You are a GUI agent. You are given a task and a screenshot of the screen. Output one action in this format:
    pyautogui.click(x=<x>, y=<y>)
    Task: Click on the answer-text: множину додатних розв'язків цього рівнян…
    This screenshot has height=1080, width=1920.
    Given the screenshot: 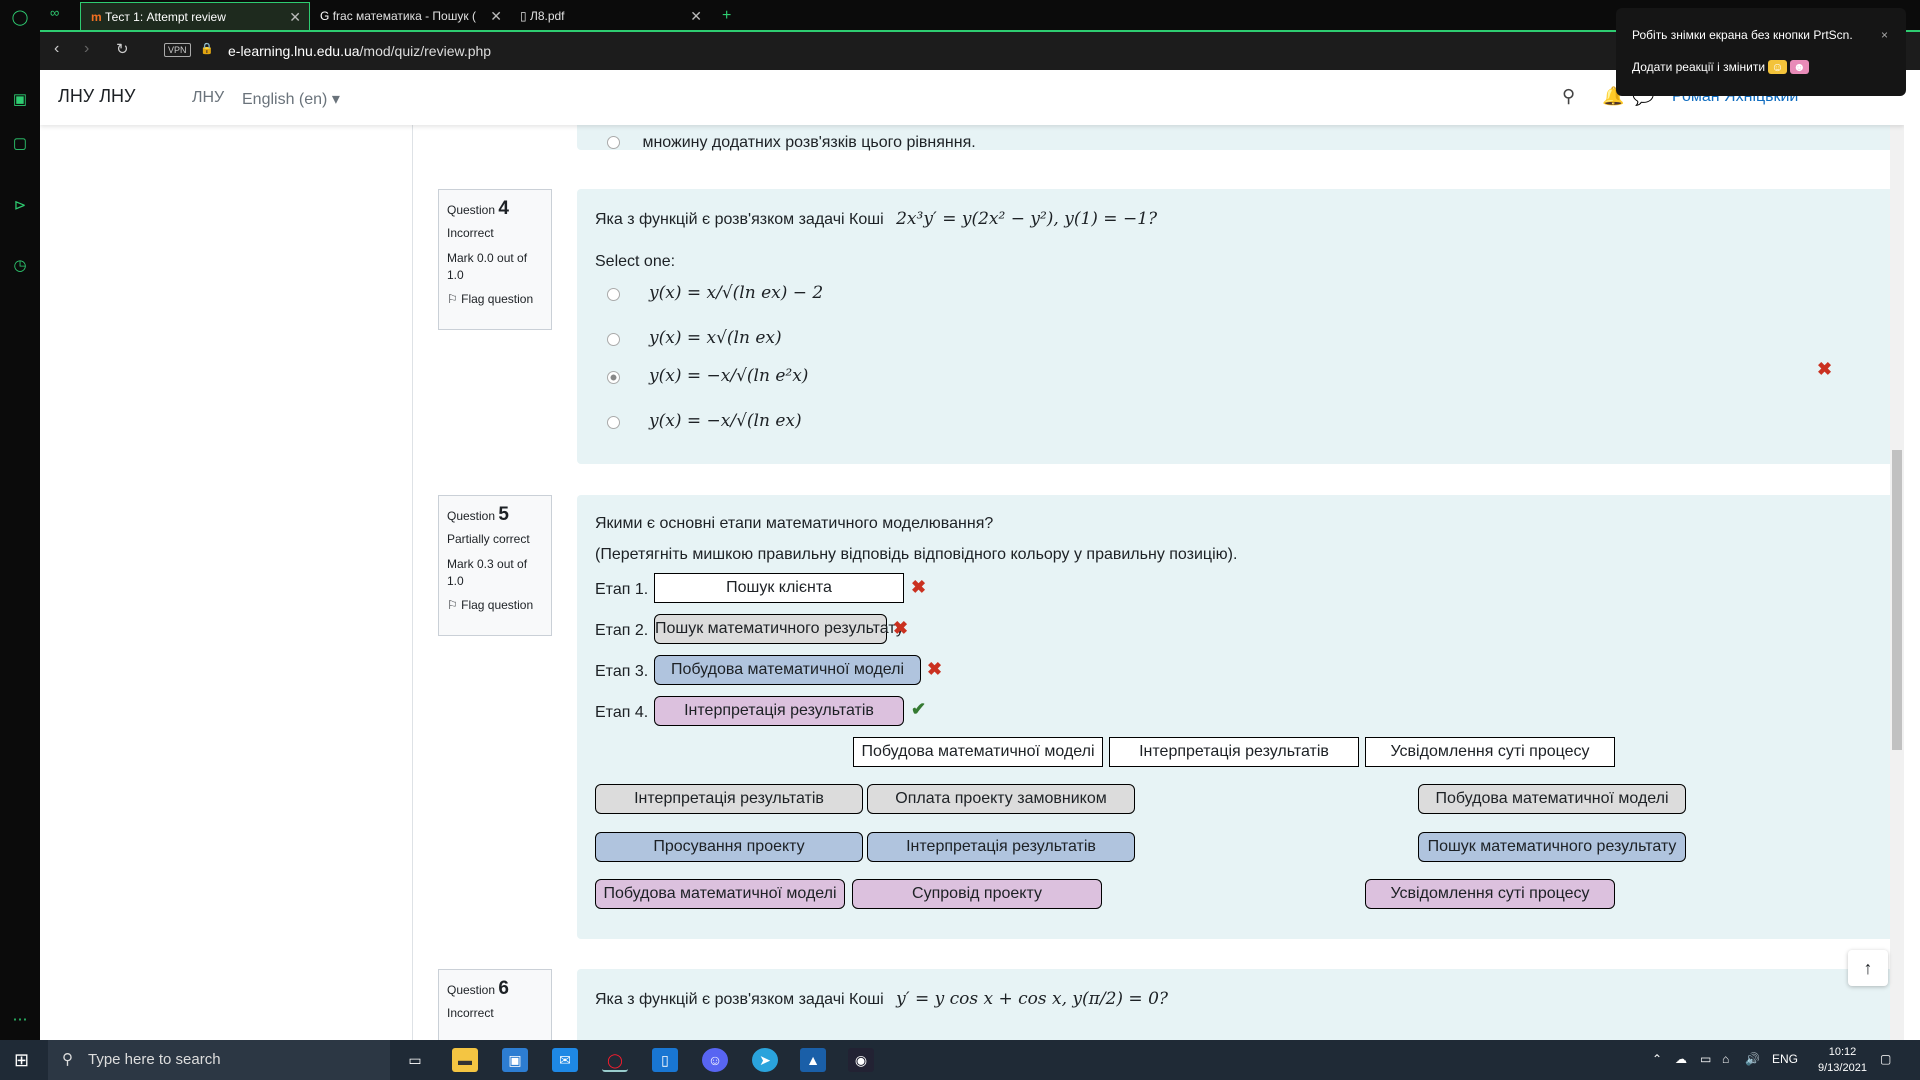 What is the action you would take?
    pyautogui.click(x=809, y=142)
    